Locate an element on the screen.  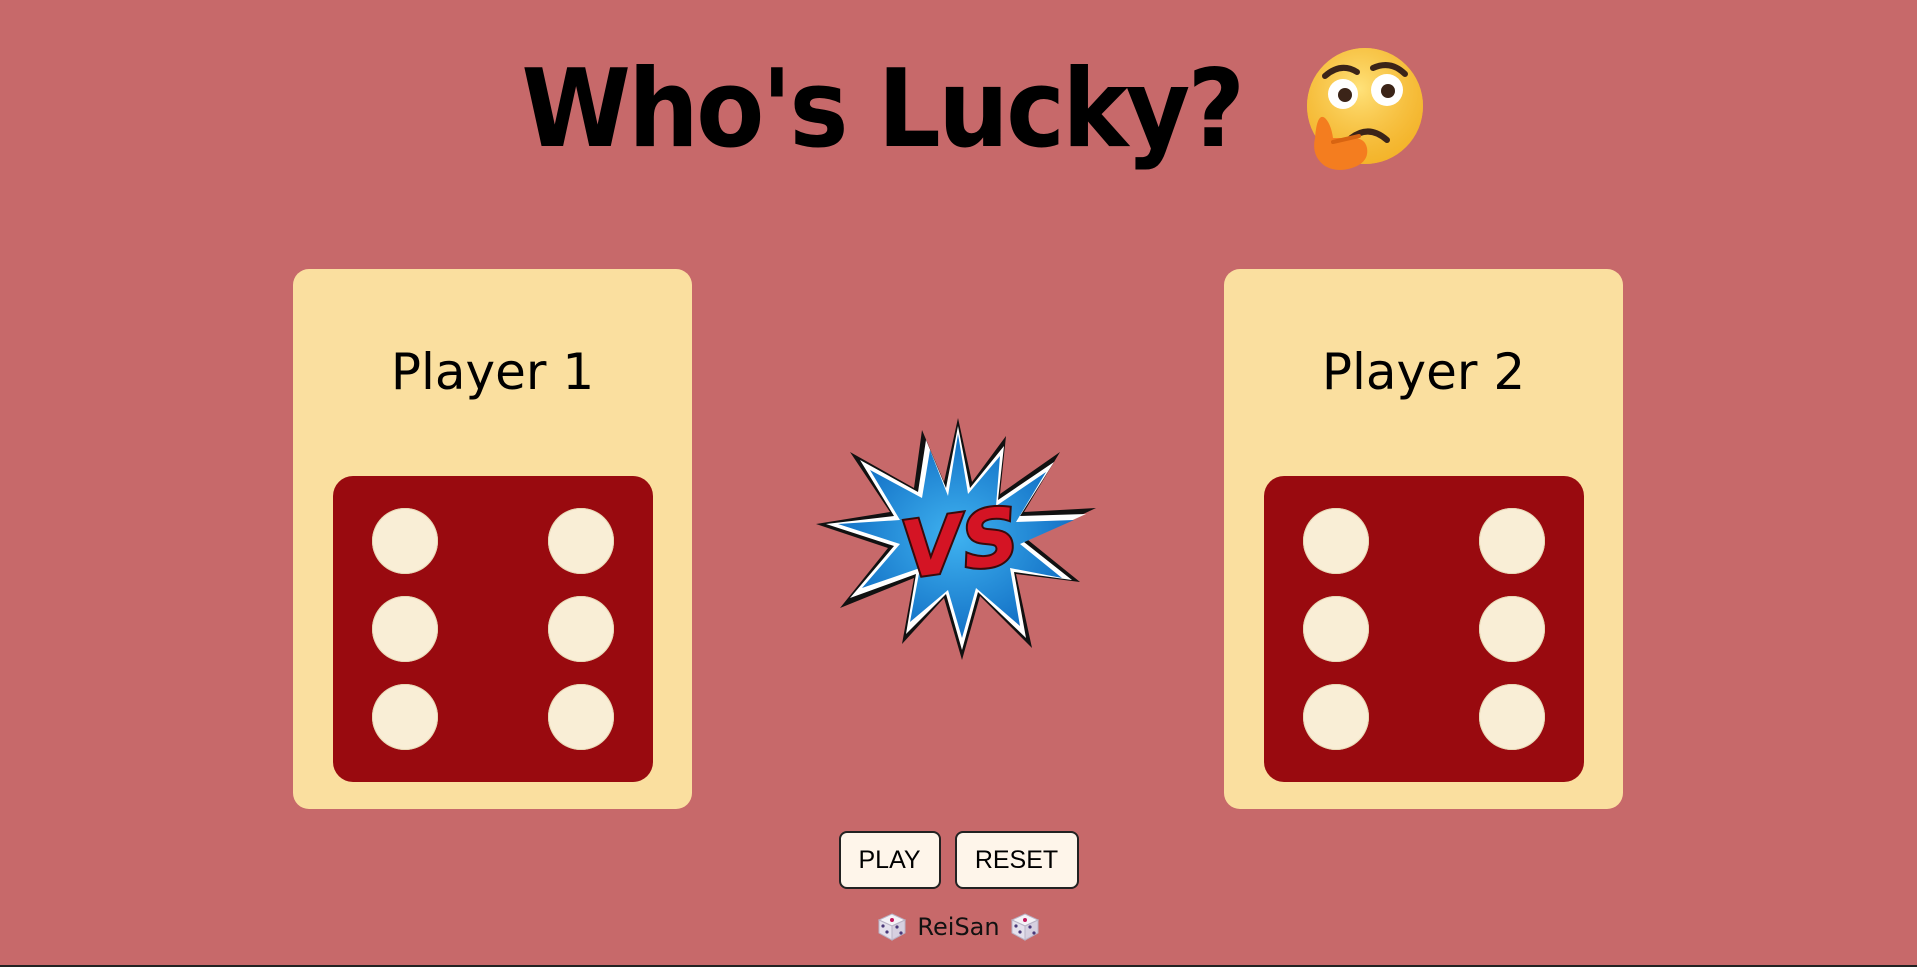
author-name: ReiSan is located at coordinates (958, 927).